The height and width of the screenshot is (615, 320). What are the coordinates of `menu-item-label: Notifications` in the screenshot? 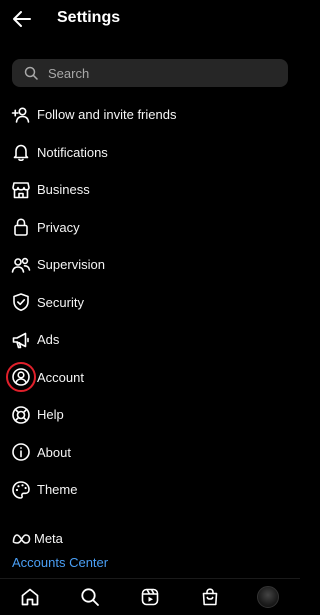 It's located at (72, 152).